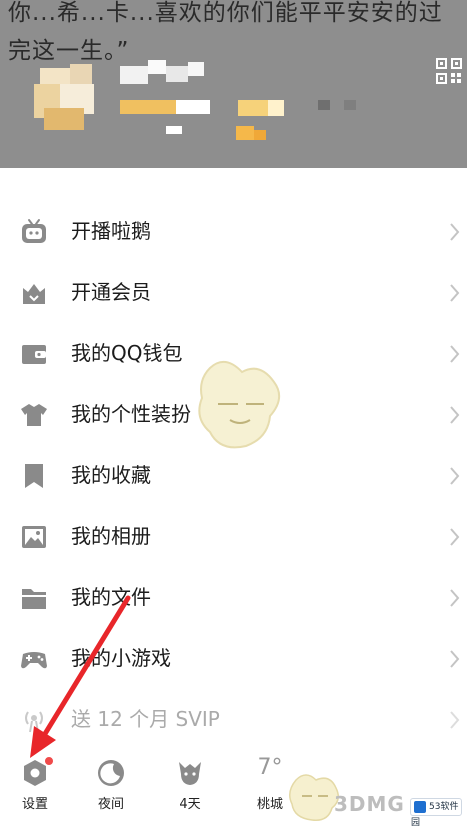  I want to click on menu-item-games: 我的小游戏, so click(233, 658).